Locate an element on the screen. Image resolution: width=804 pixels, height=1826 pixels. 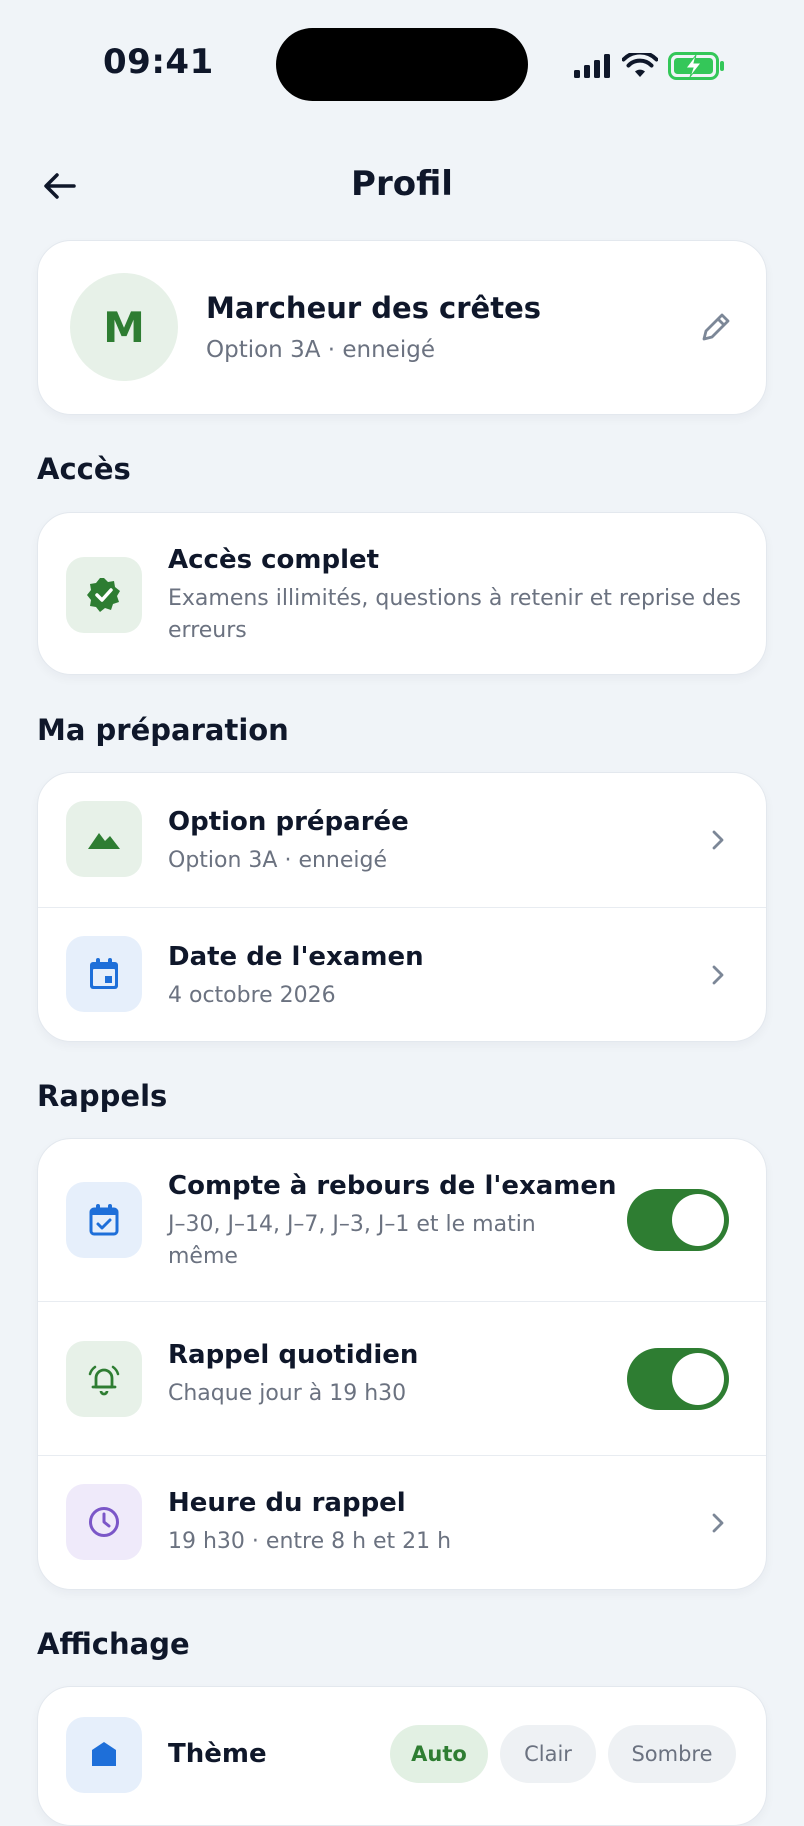
countdown-toggle is located at coordinates (678, 1220).